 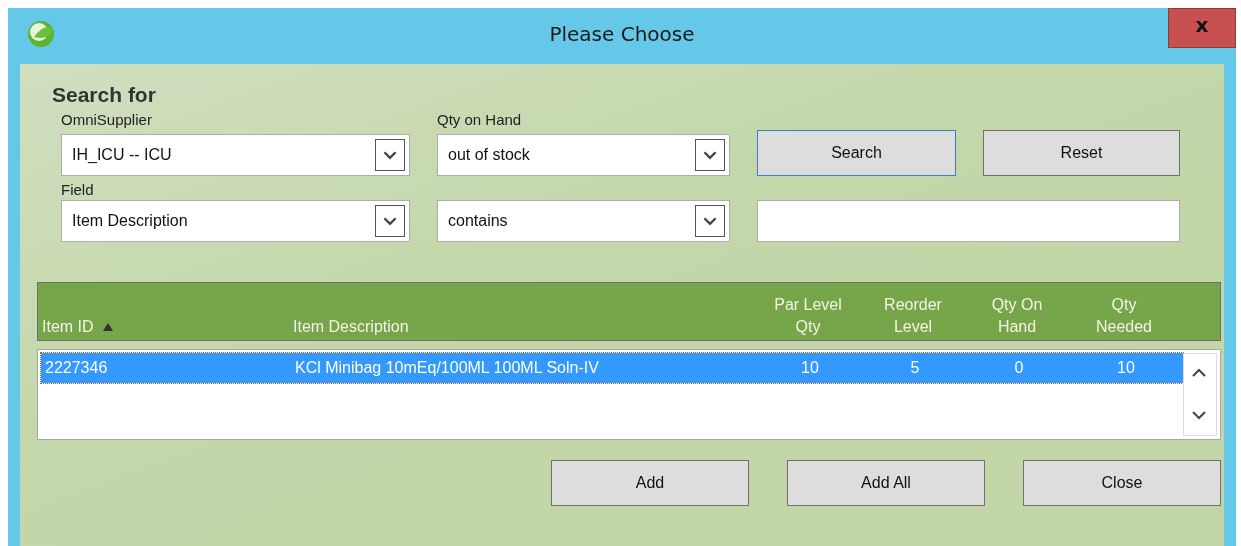 What do you see at coordinates (235, 155) in the screenshot?
I see `supplier-dropdown: IH_ICU -- ICU` at bounding box center [235, 155].